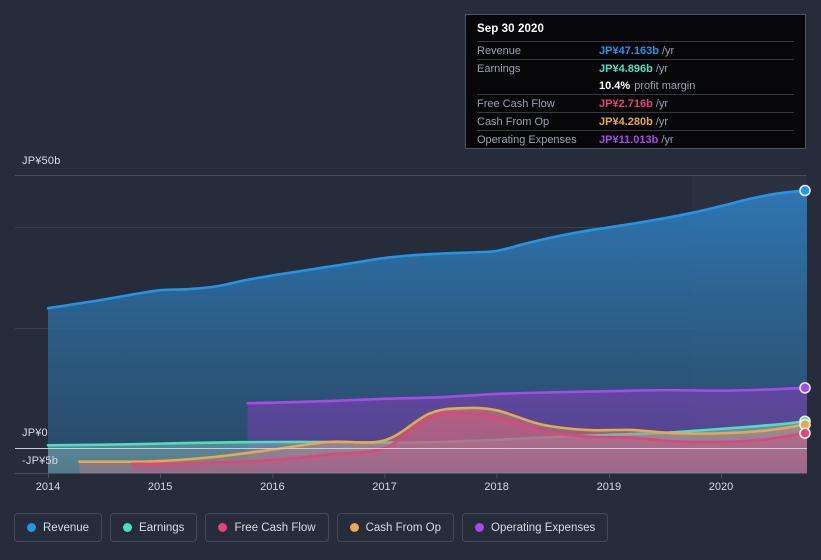 Image resolution: width=821 pixels, height=560 pixels. I want to click on legend-item-revenue: Revenue, so click(58, 527).